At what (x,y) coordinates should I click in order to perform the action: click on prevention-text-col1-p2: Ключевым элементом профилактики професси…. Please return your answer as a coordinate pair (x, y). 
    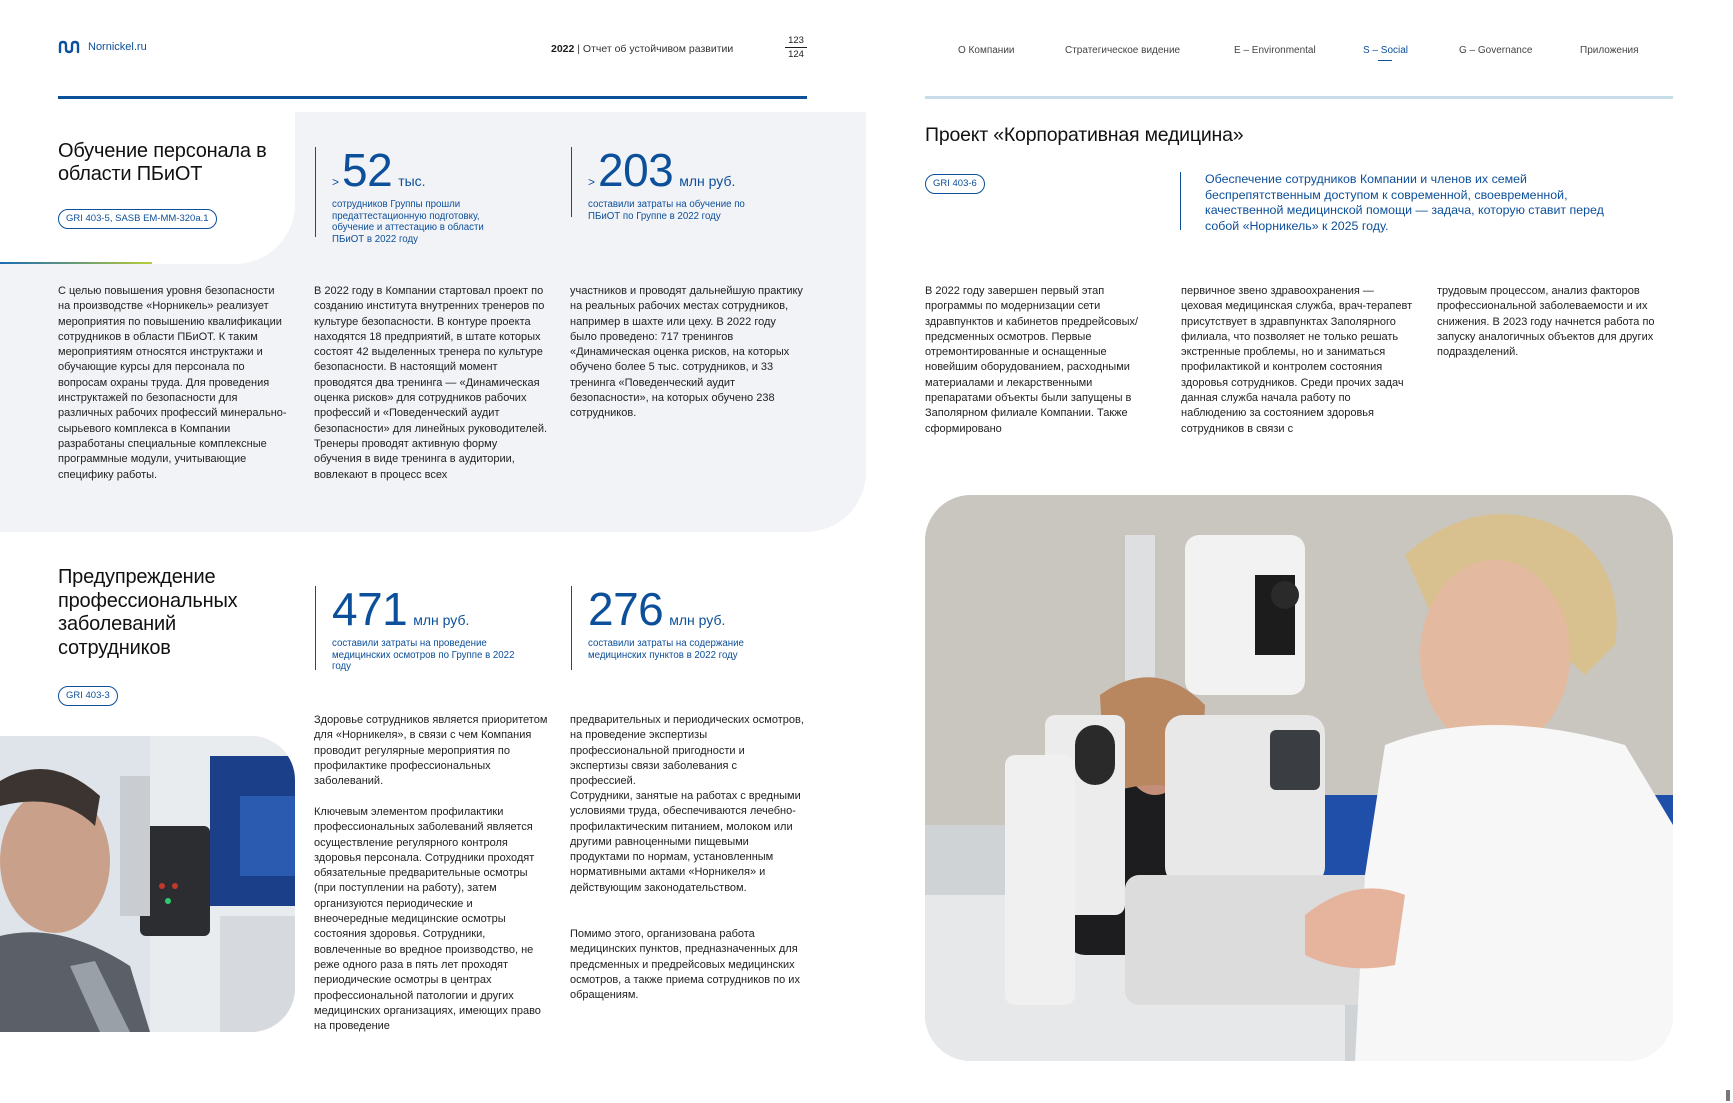
    Looking at the image, I should click on (427, 919).